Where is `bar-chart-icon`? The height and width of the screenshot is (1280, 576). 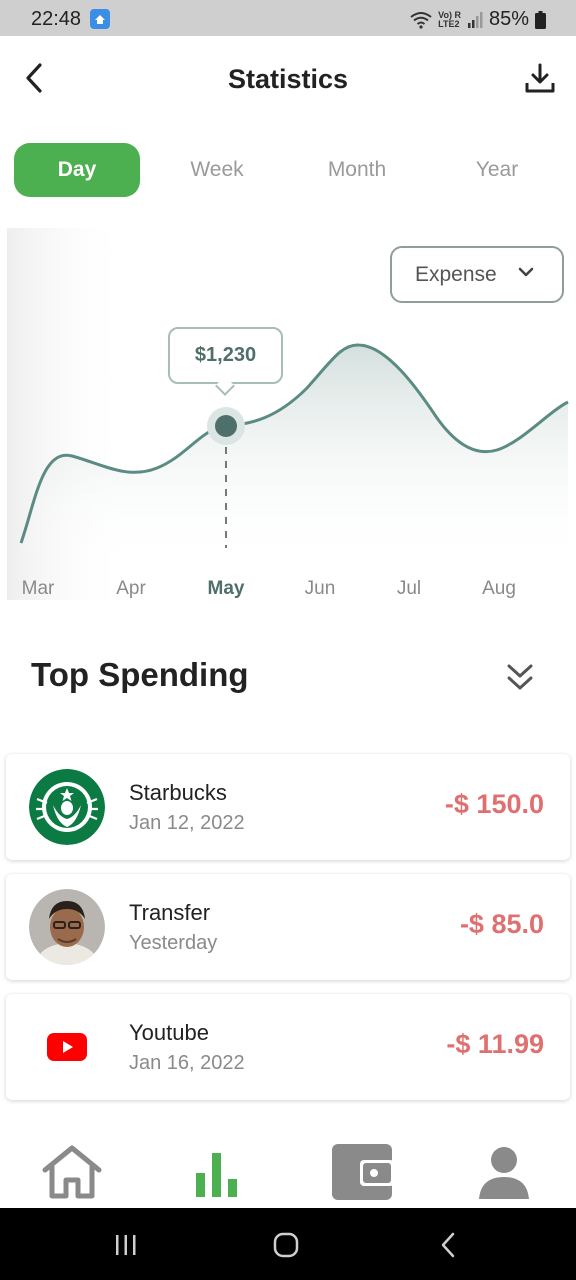 bar-chart-icon is located at coordinates (216, 1175).